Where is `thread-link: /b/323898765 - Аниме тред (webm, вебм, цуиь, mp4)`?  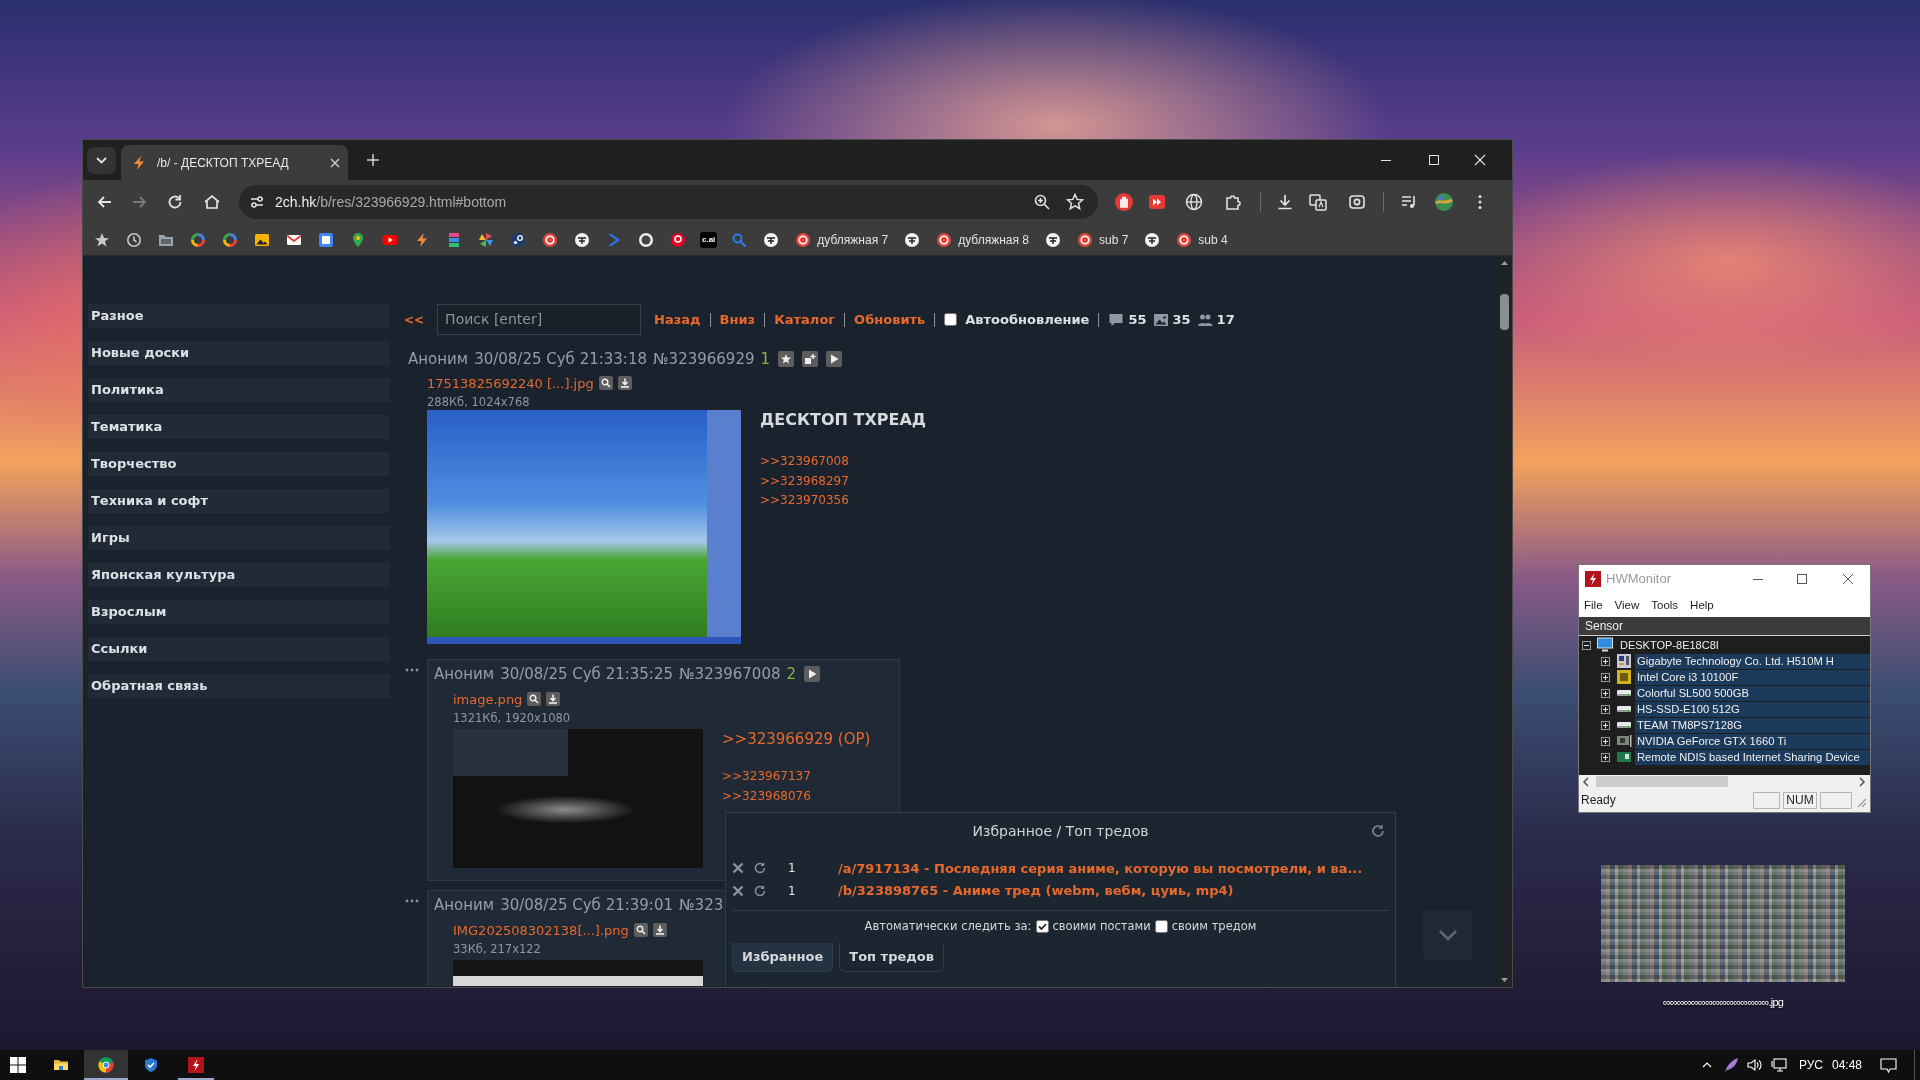 thread-link: /b/323898765 - Аниме тред (webm, вебм, цуиь, mp4) is located at coordinates (1036, 891).